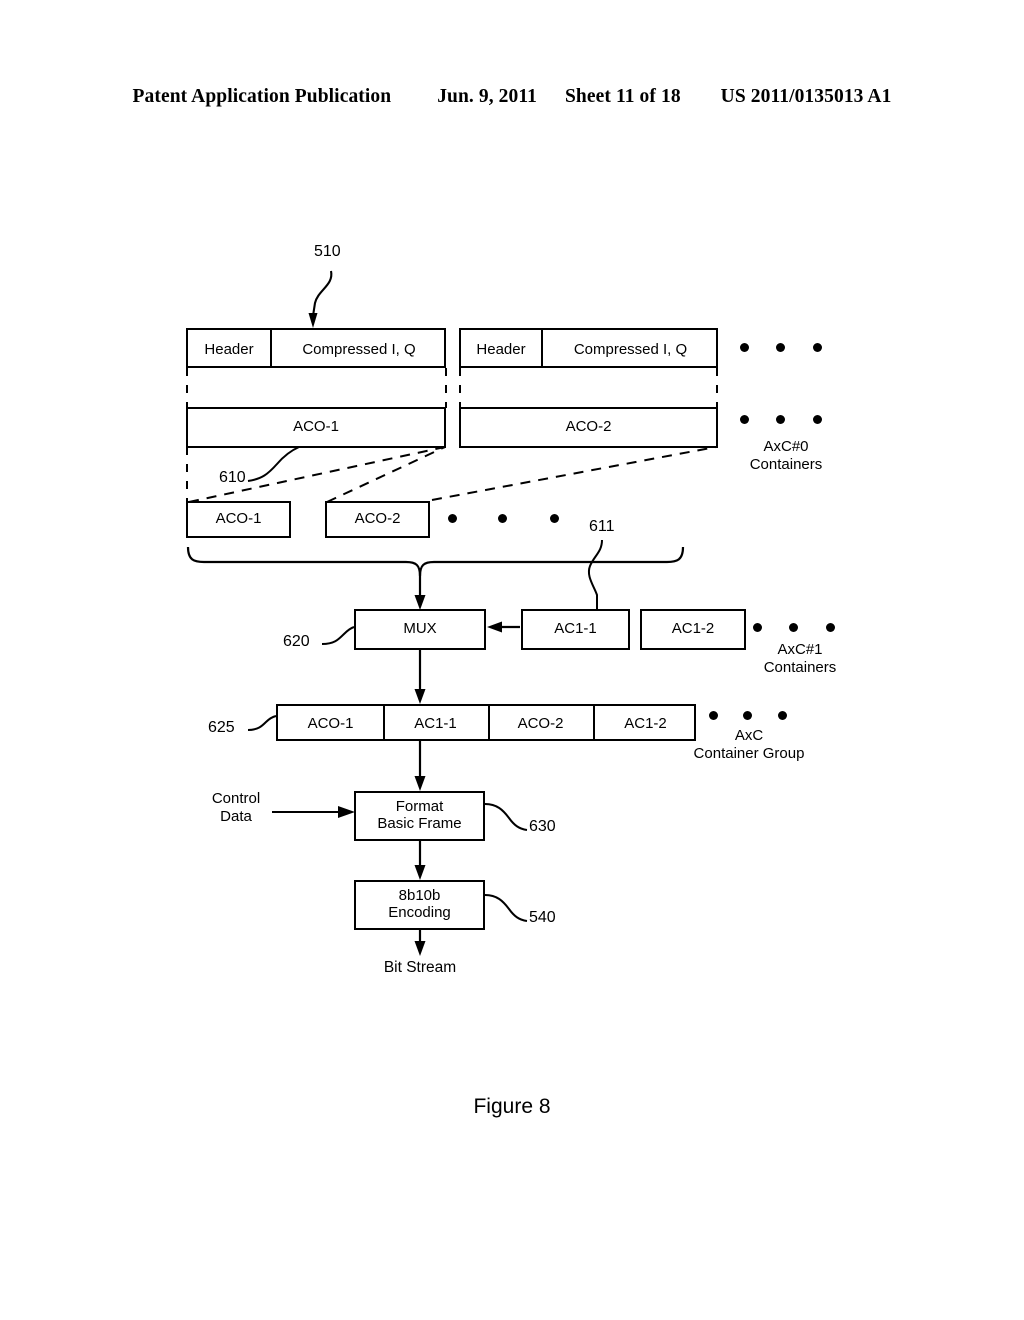 The width and height of the screenshot is (1024, 1320). What do you see at coordinates (221, 727) in the screenshot?
I see `reference-numeral-625: 625` at bounding box center [221, 727].